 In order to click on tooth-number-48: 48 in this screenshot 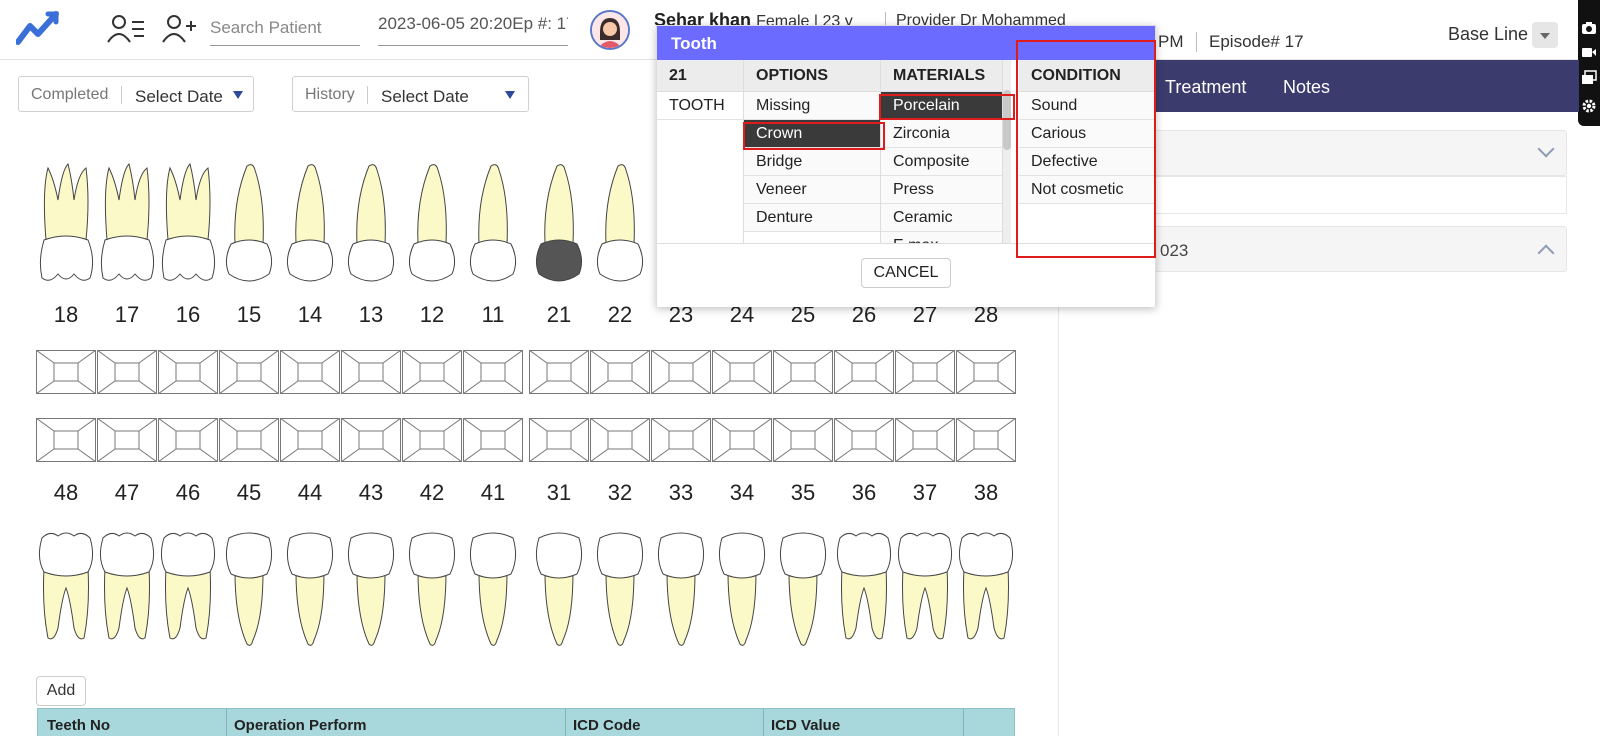, I will do `click(66, 493)`.